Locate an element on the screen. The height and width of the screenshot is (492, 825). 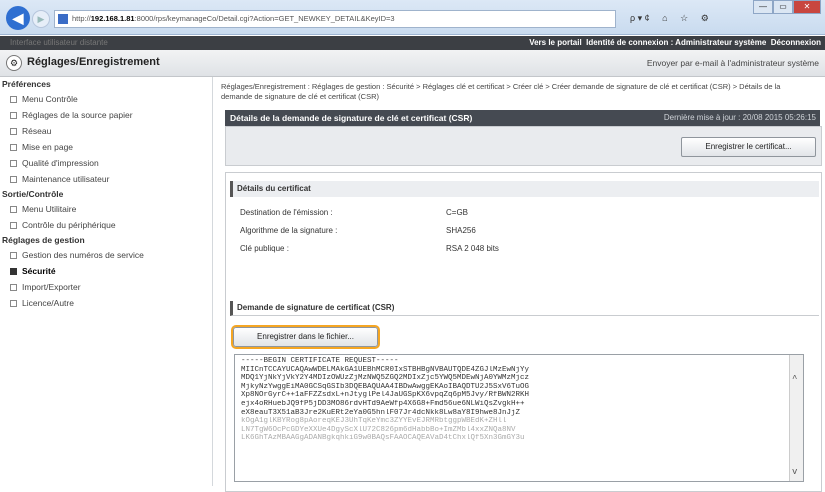
close-icon: ✕ is located at coordinates (807, 7).